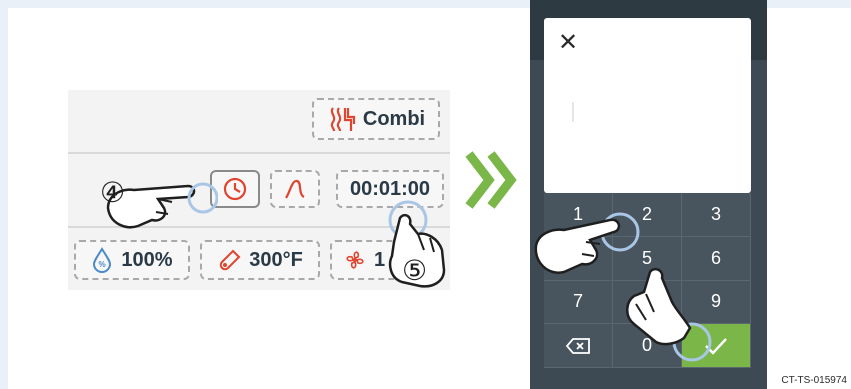 The height and width of the screenshot is (389, 851). I want to click on key-3: 3, so click(716, 215).